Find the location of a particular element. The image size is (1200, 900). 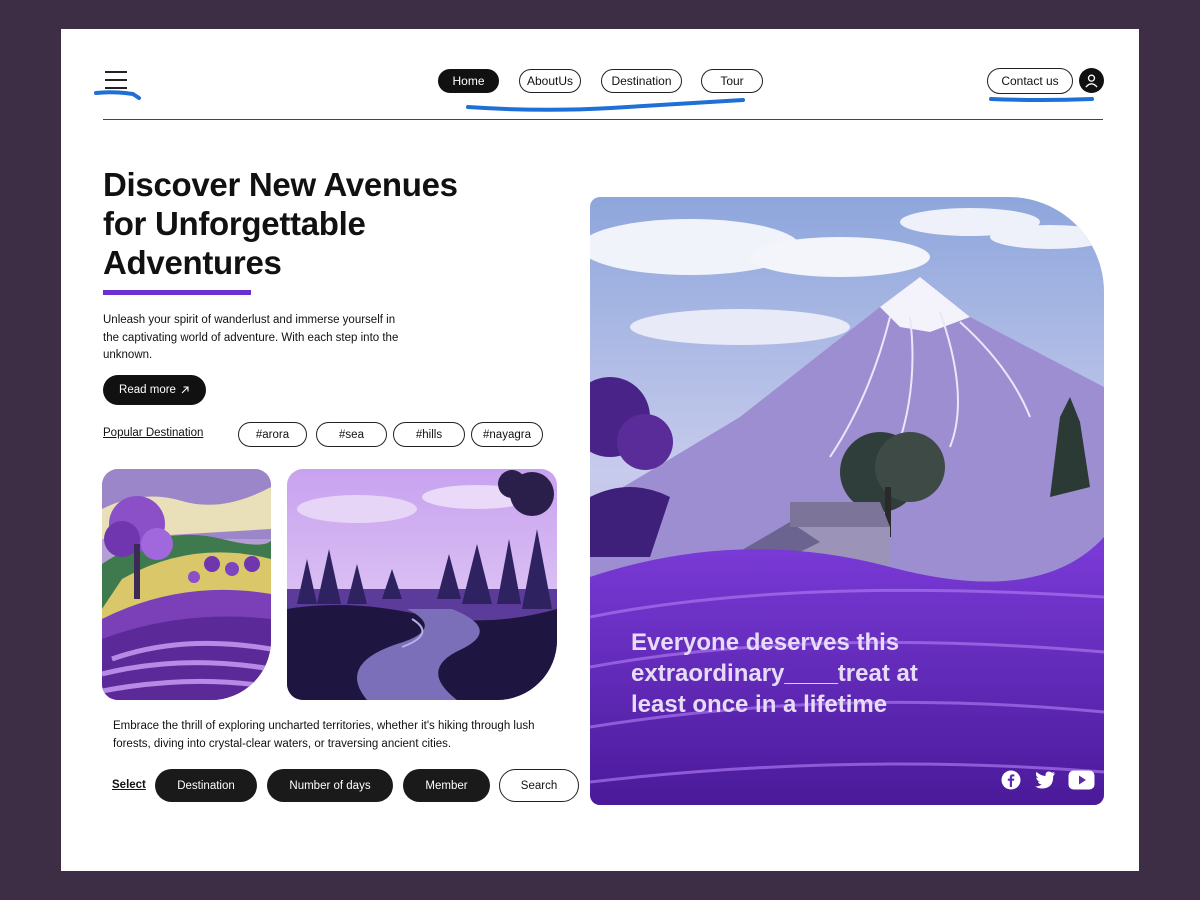

member-filter-button: Member is located at coordinates (446, 785).